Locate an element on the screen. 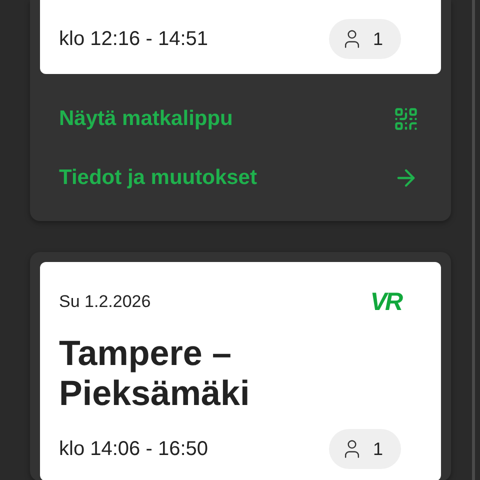  action-link: Näytä matkalippu is located at coordinates (239, 118).